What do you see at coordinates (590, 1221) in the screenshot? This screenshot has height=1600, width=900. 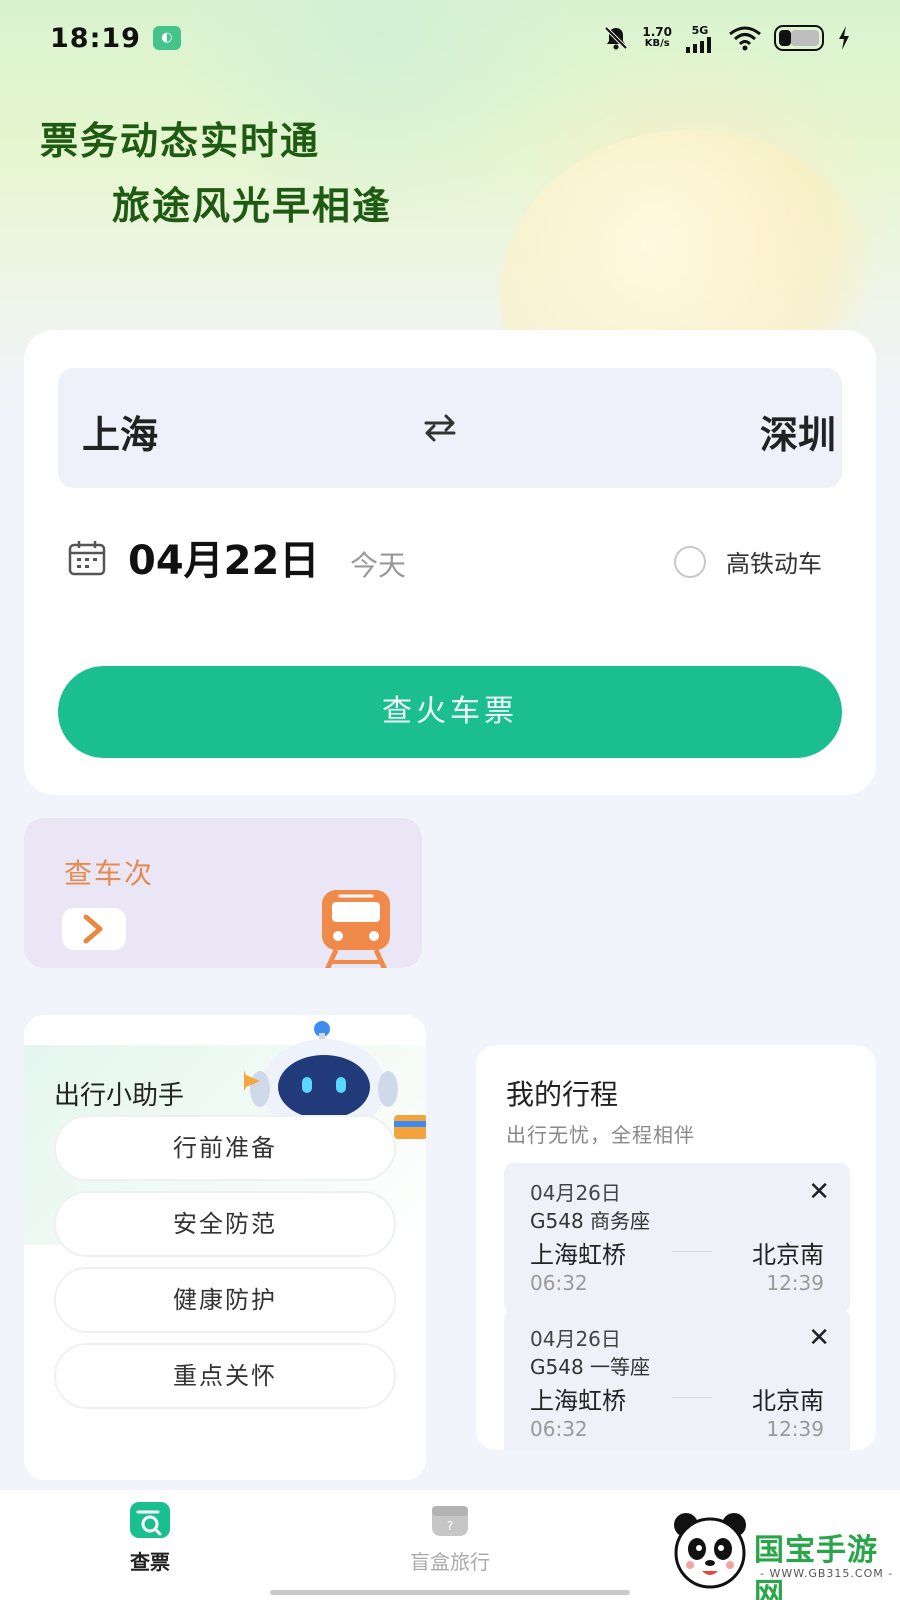 I see `trip-train-seat: G548 商务座` at bounding box center [590, 1221].